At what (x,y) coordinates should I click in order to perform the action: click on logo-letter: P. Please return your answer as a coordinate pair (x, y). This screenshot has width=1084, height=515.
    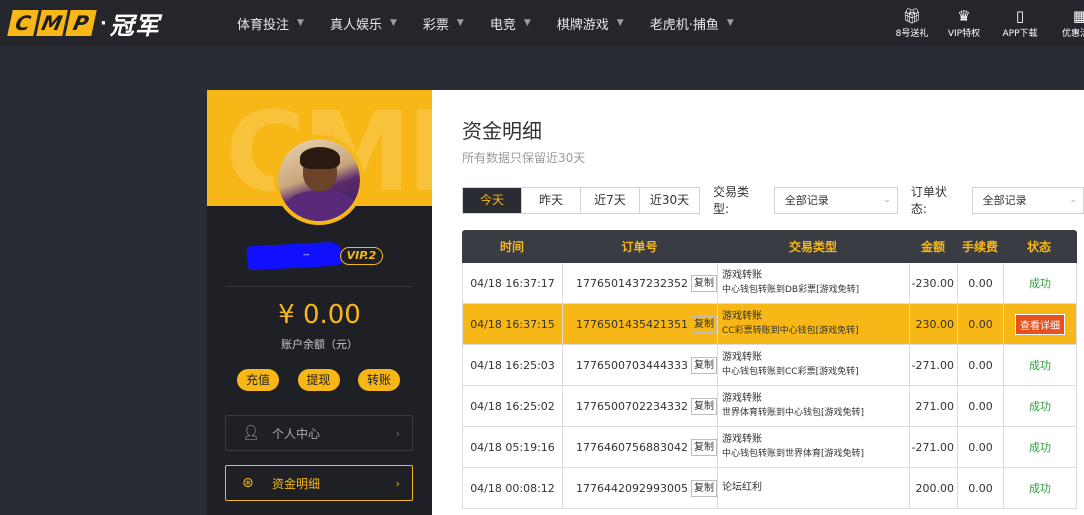
    Looking at the image, I should click on (81, 23).